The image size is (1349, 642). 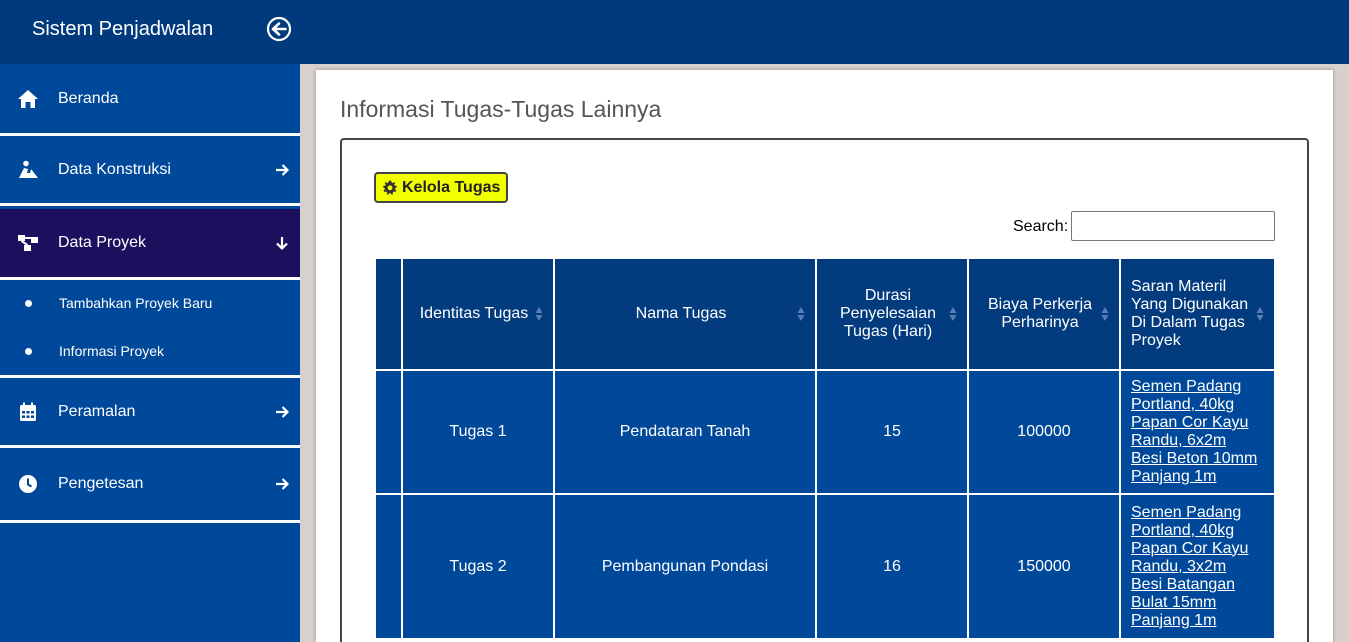 What do you see at coordinates (150, 411) in the screenshot?
I see `sidebar-item-peramalan: Peramalan` at bounding box center [150, 411].